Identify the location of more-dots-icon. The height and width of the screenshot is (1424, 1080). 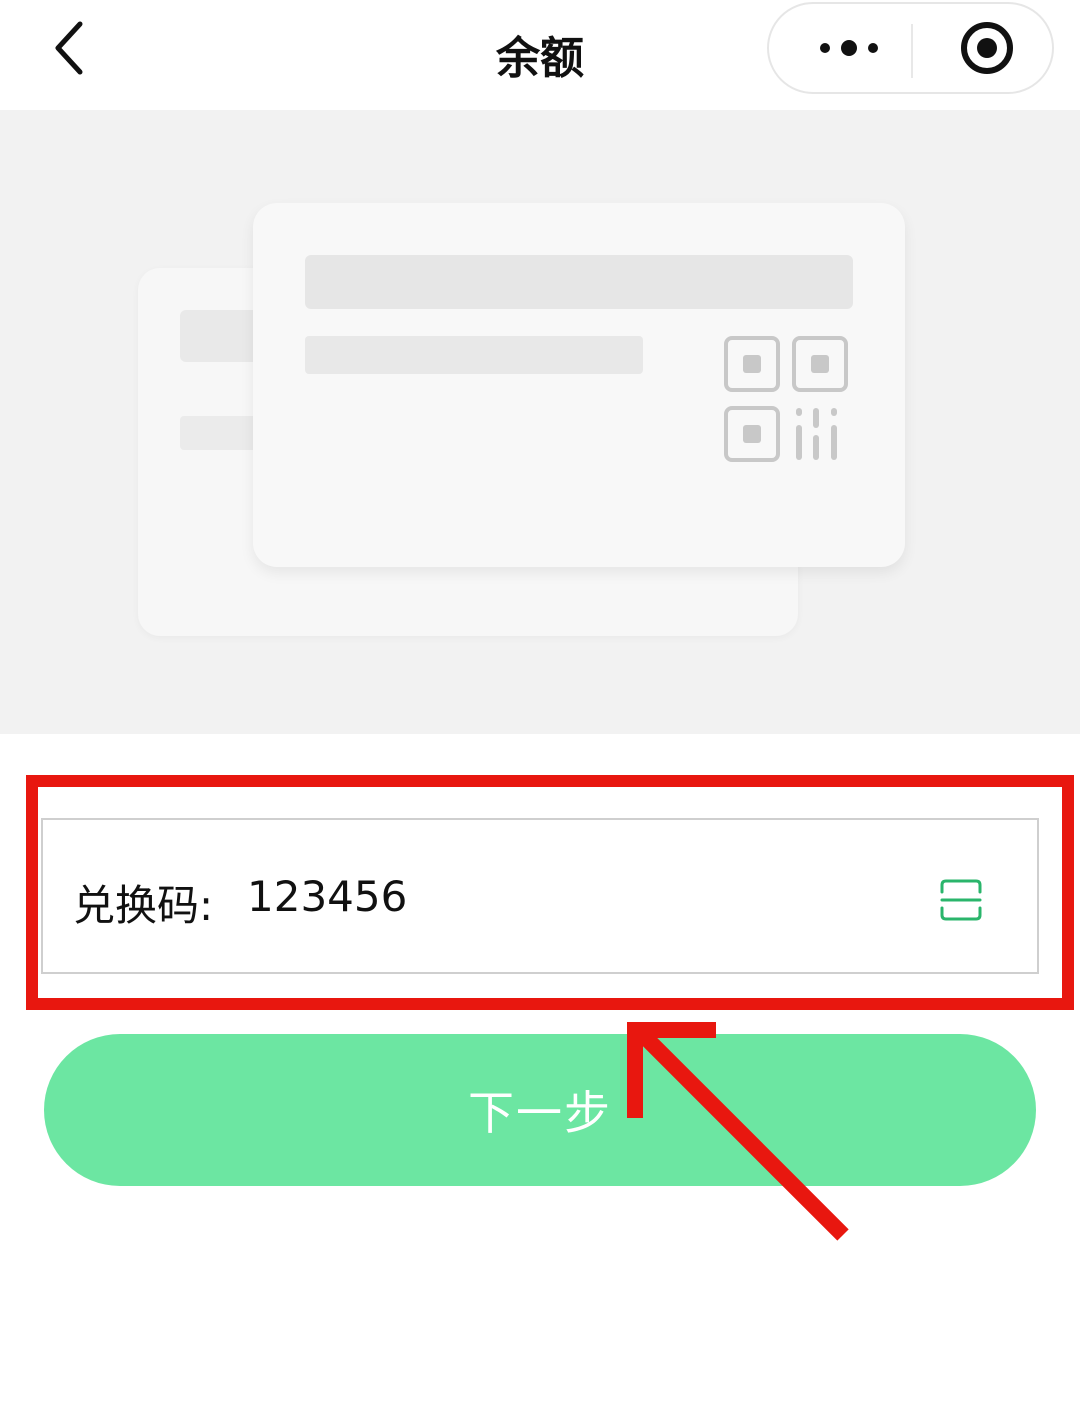
(849, 48).